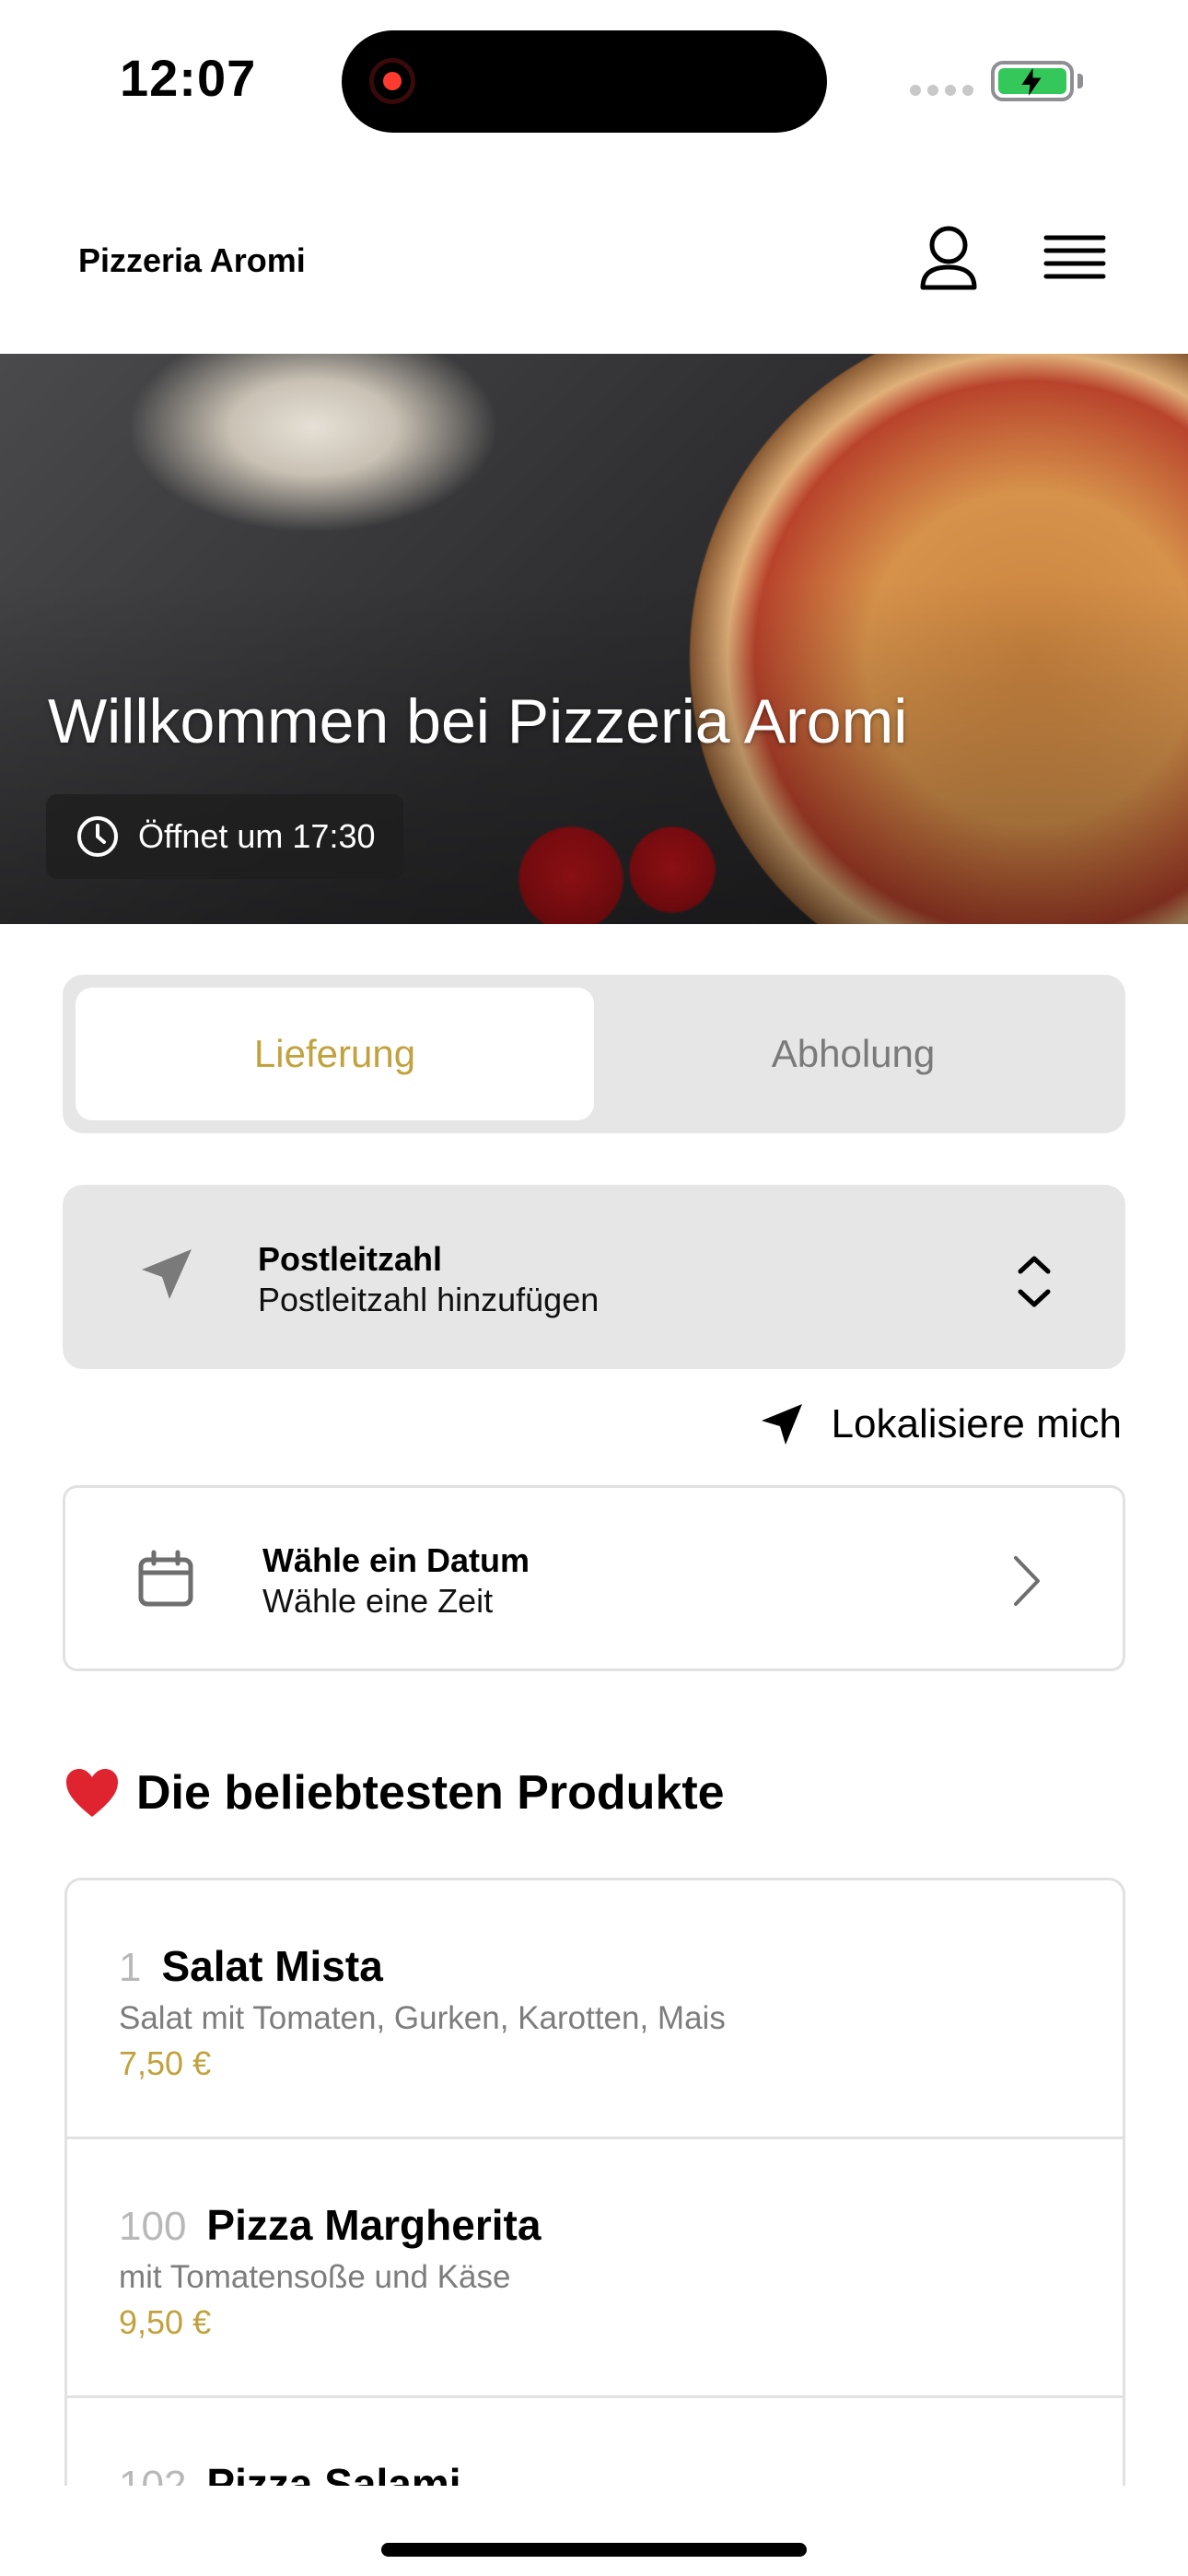 The width and height of the screenshot is (1188, 2576). What do you see at coordinates (976, 1423) in the screenshot?
I see `locate-me-label: Lokalisiere mich` at bounding box center [976, 1423].